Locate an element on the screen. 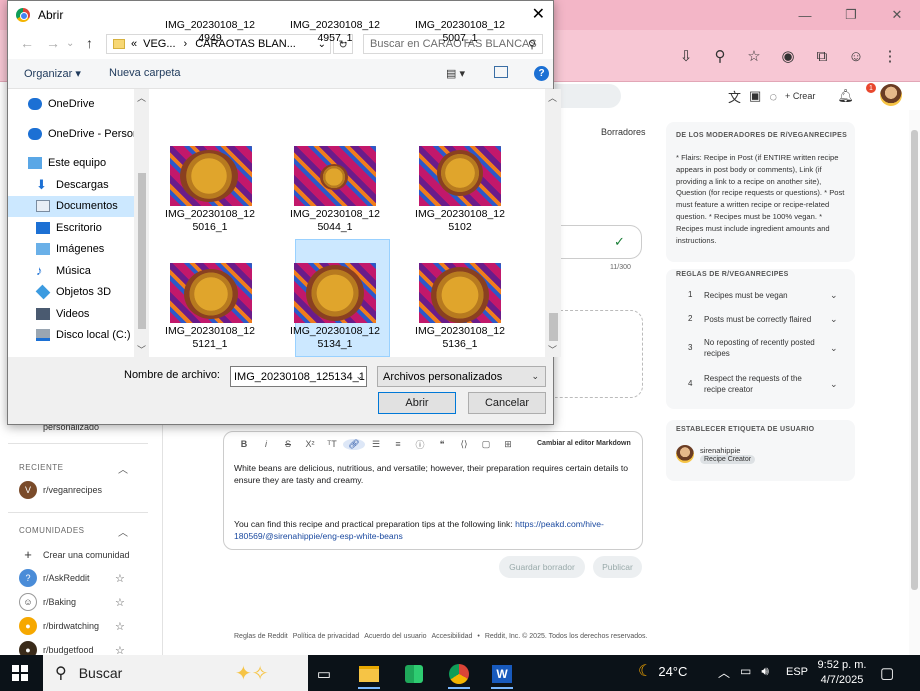 This screenshot has height=691, width=920. sidebar-item-askreddit: ? r/AskReddit is located at coordinates (54, 578).